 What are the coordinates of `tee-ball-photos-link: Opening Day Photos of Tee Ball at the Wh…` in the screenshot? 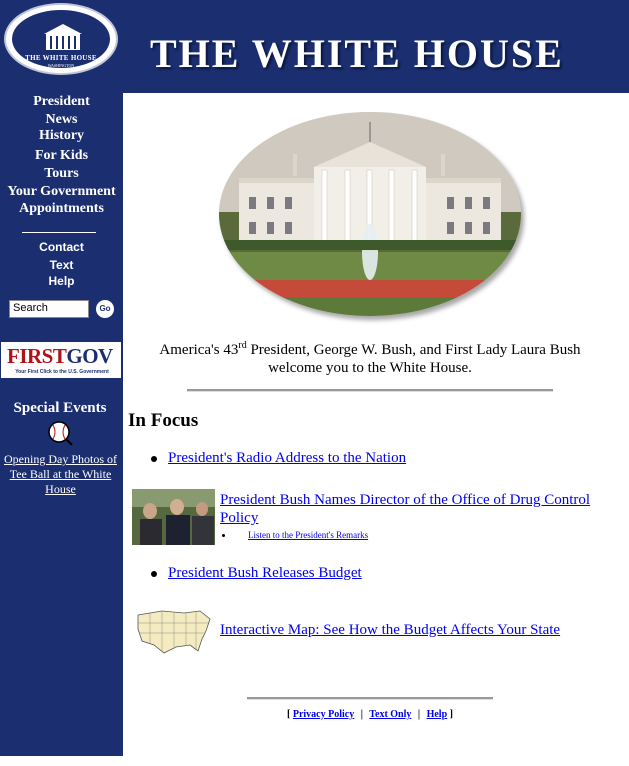 It's located at (60, 474).